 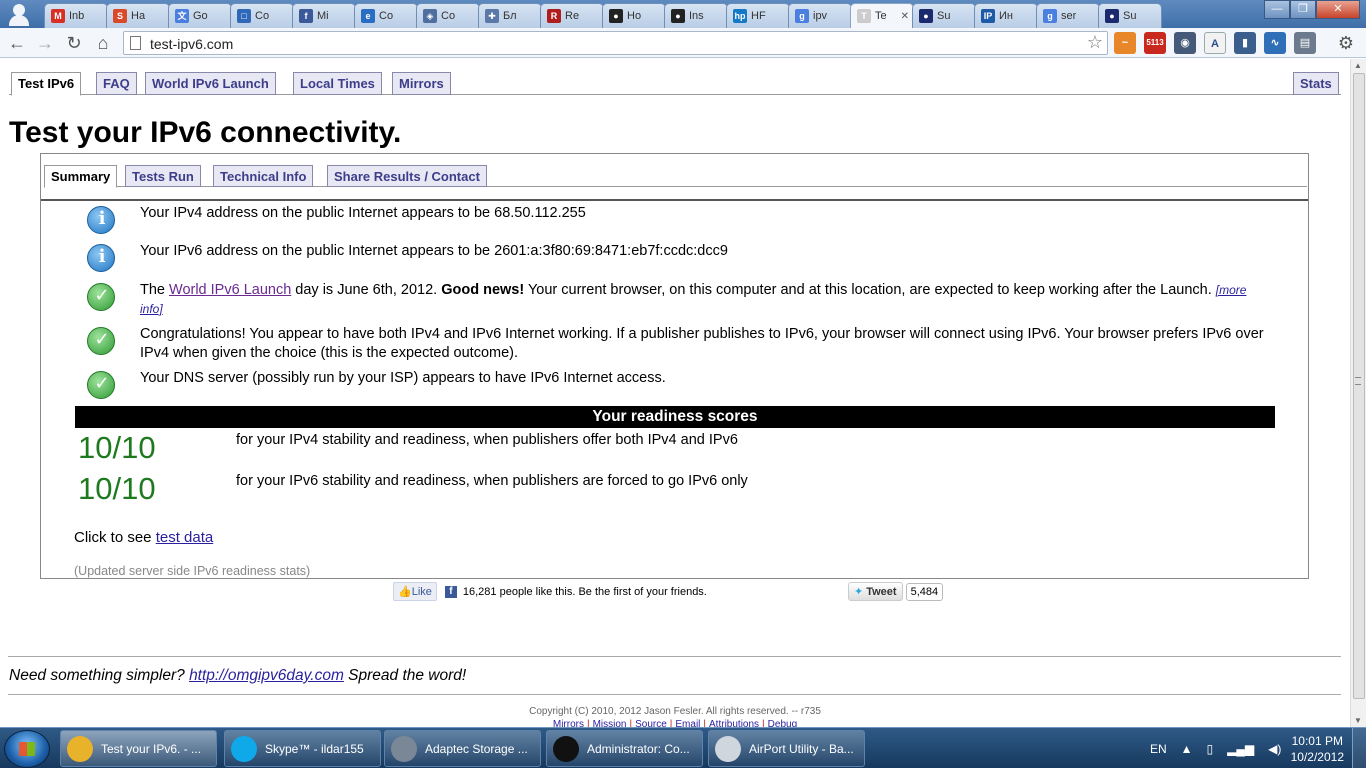 What do you see at coordinates (1317, 741) in the screenshot?
I see `clock-time: 10:01 PM` at bounding box center [1317, 741].